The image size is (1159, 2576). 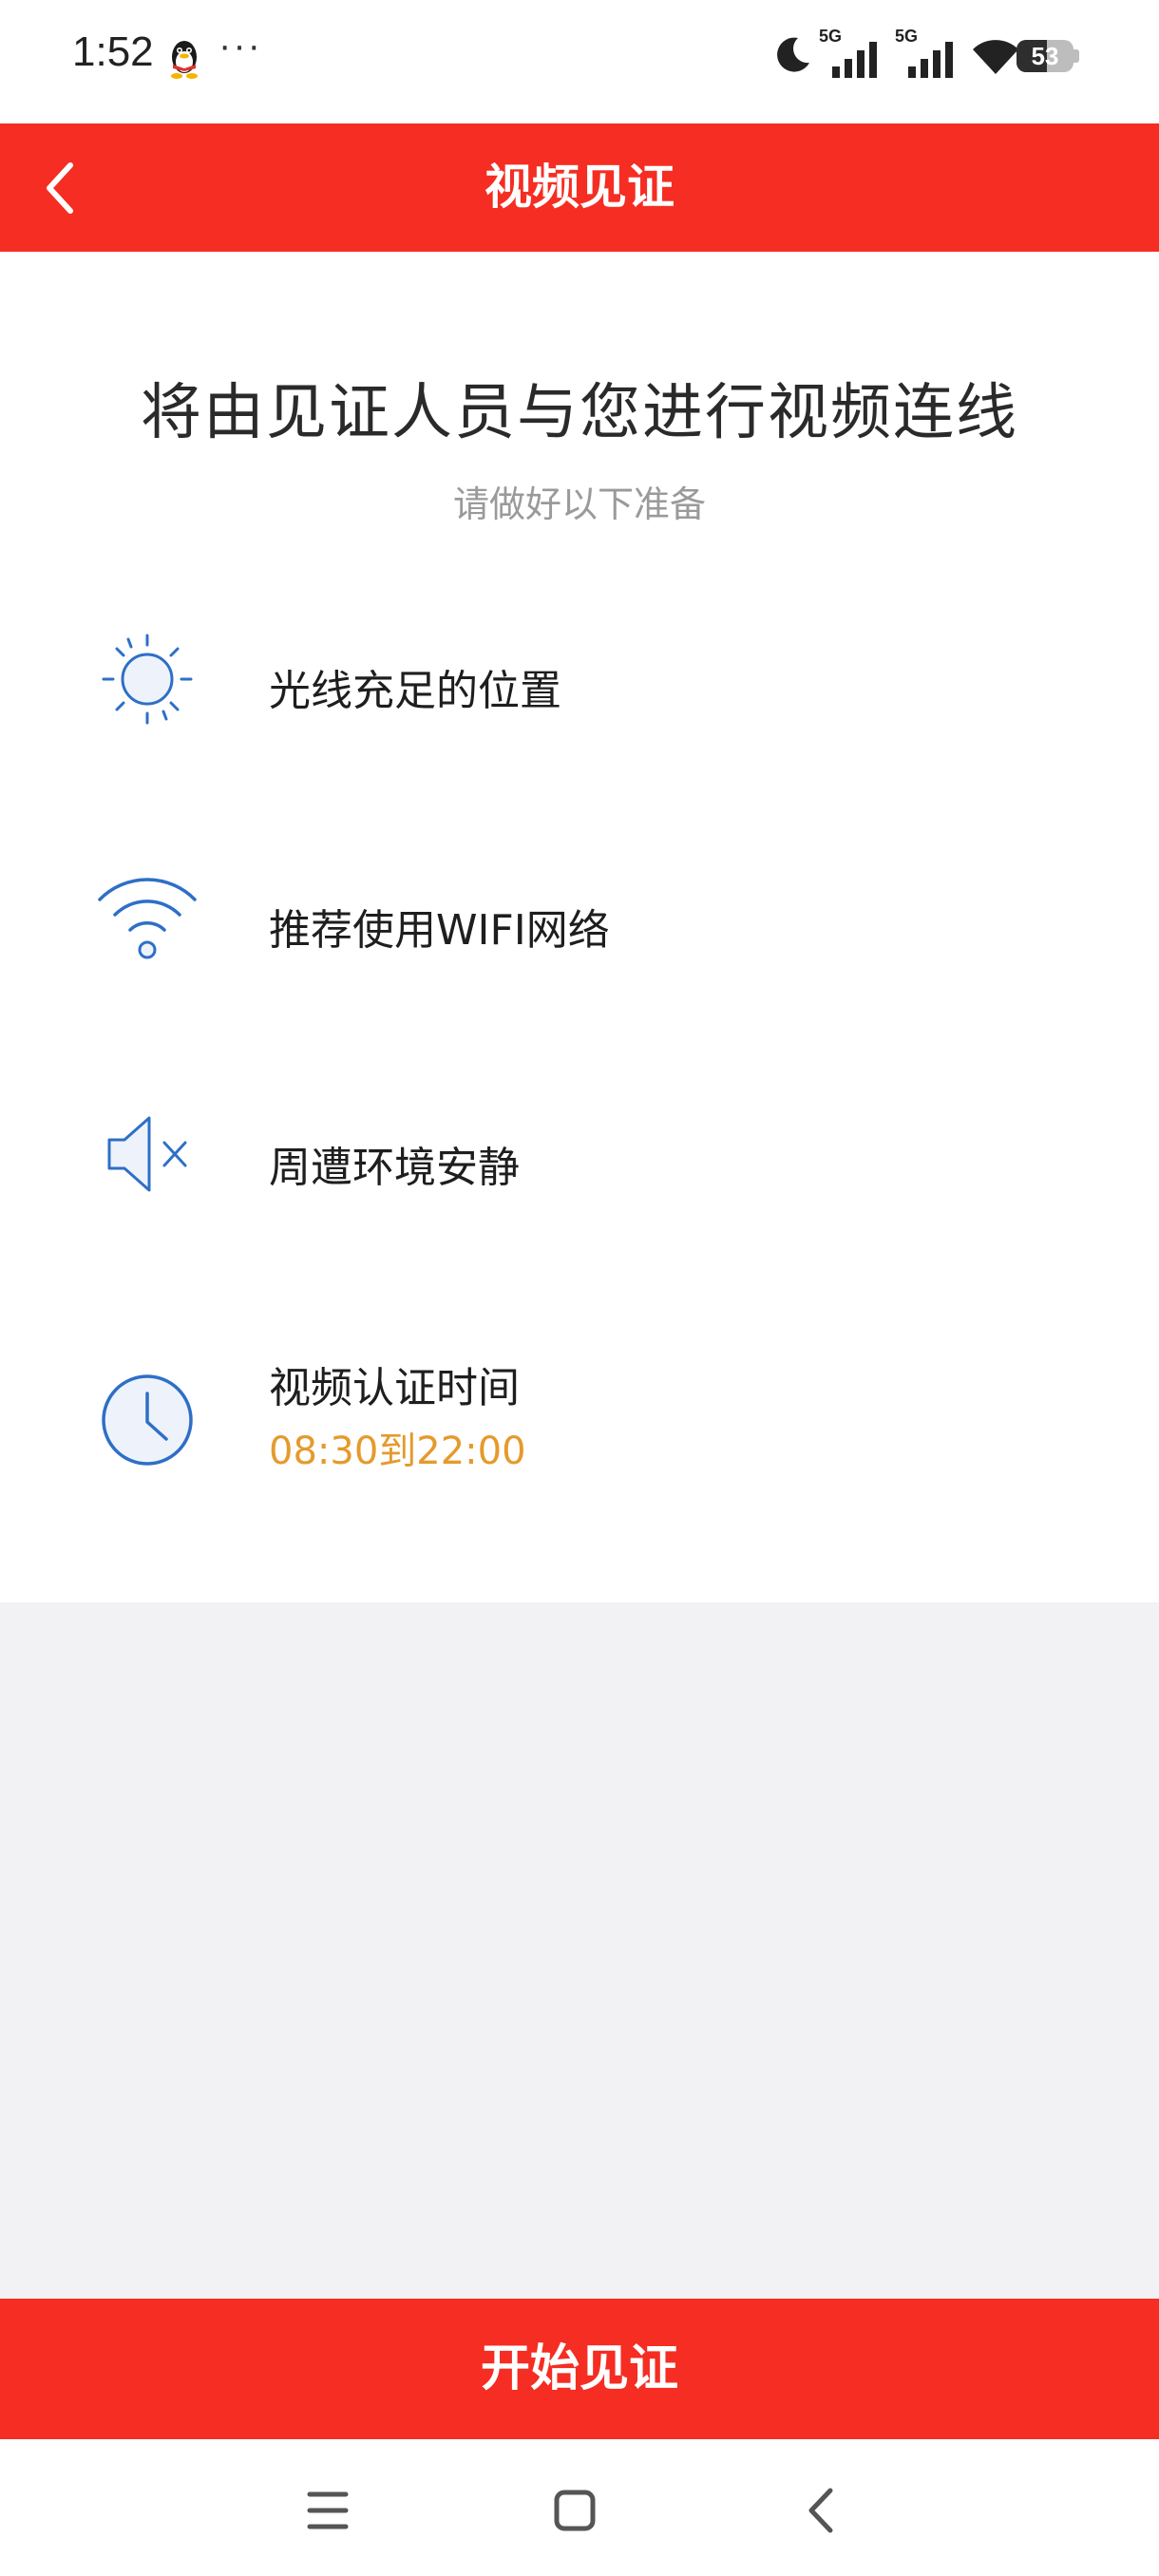 What do you see at coordinates (579, 698) in the screenshot?
I see `requirement-lighting: 光线充足的位置` at bounding box center [579, 698].